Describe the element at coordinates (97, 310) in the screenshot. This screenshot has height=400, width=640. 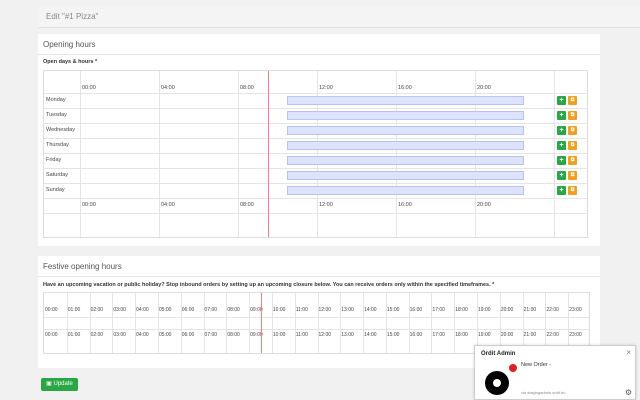
I see `hour-label: 02:00` at that location.